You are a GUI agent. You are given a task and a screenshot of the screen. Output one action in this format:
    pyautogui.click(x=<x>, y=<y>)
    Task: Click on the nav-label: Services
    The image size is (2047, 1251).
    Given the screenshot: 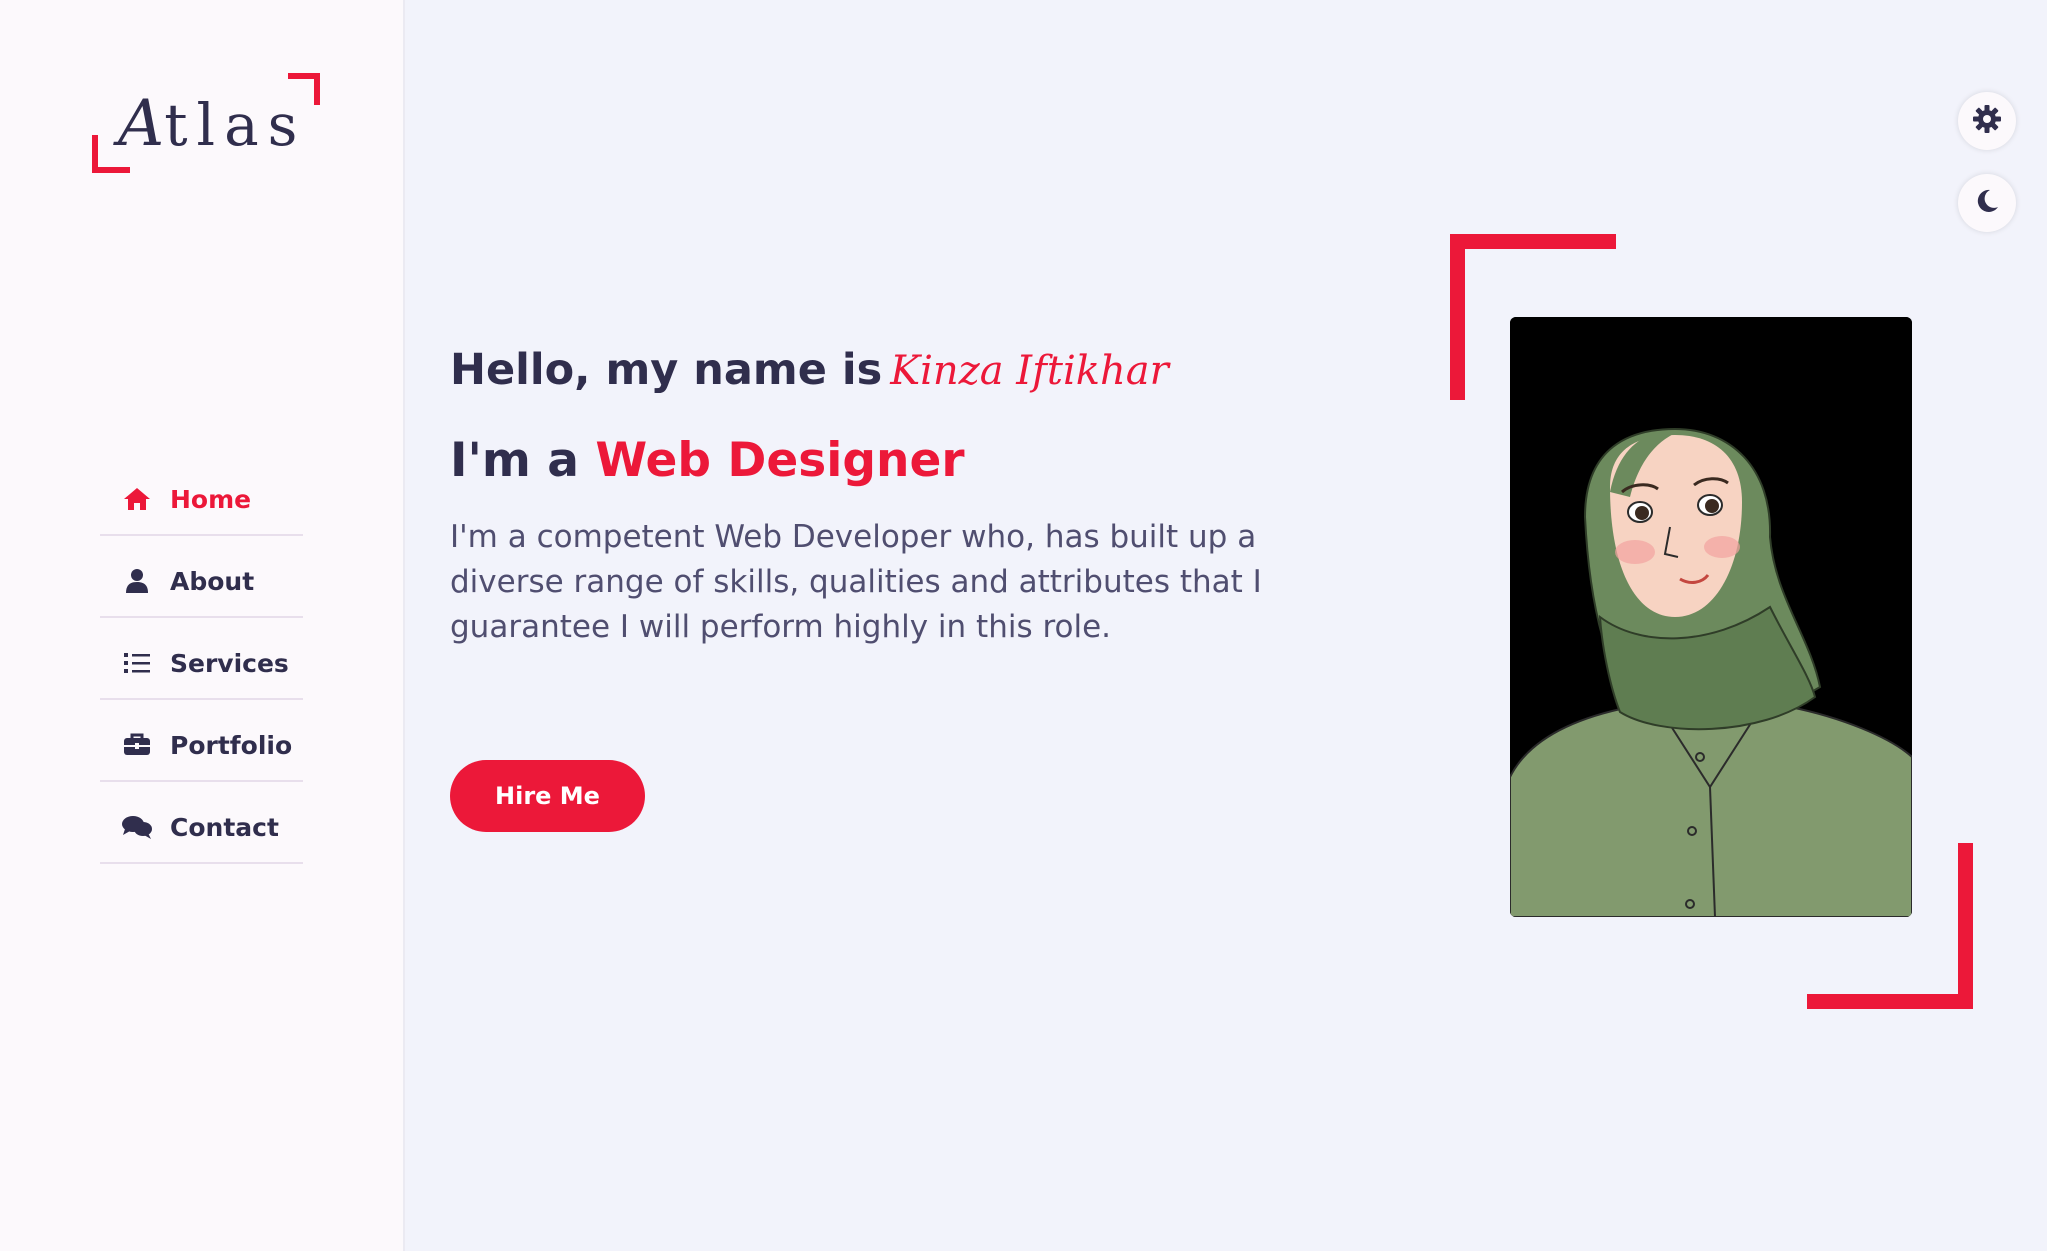 What is the action you would take?
    pyautogui.click(x=229, y=663)
    